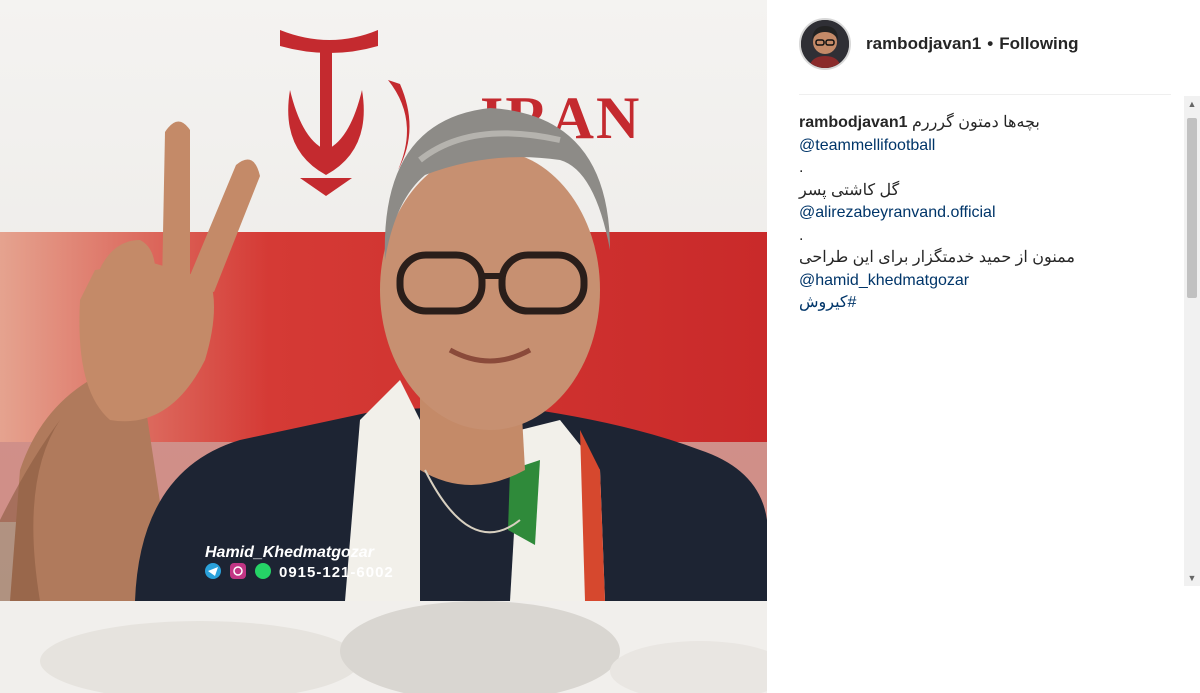  Describe the element at coordinates (1192, 104) in the screenshot. I see `scroll-up-arrow-icon: ▲` at that location.